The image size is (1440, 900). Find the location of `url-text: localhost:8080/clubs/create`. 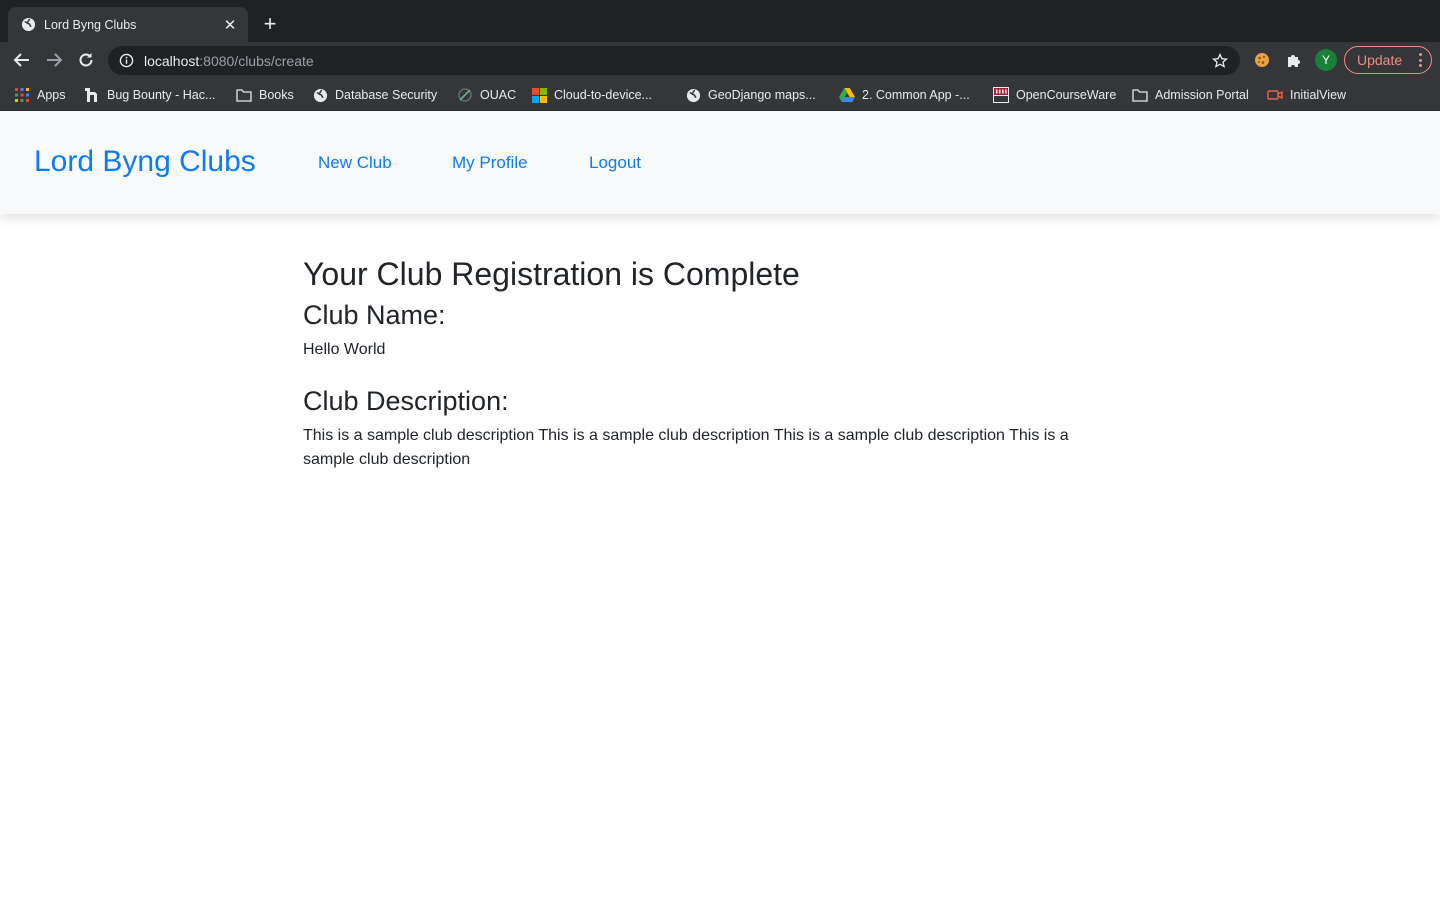

url-text: localhost:8080/clubs/create is located at coordinates (677, 61).